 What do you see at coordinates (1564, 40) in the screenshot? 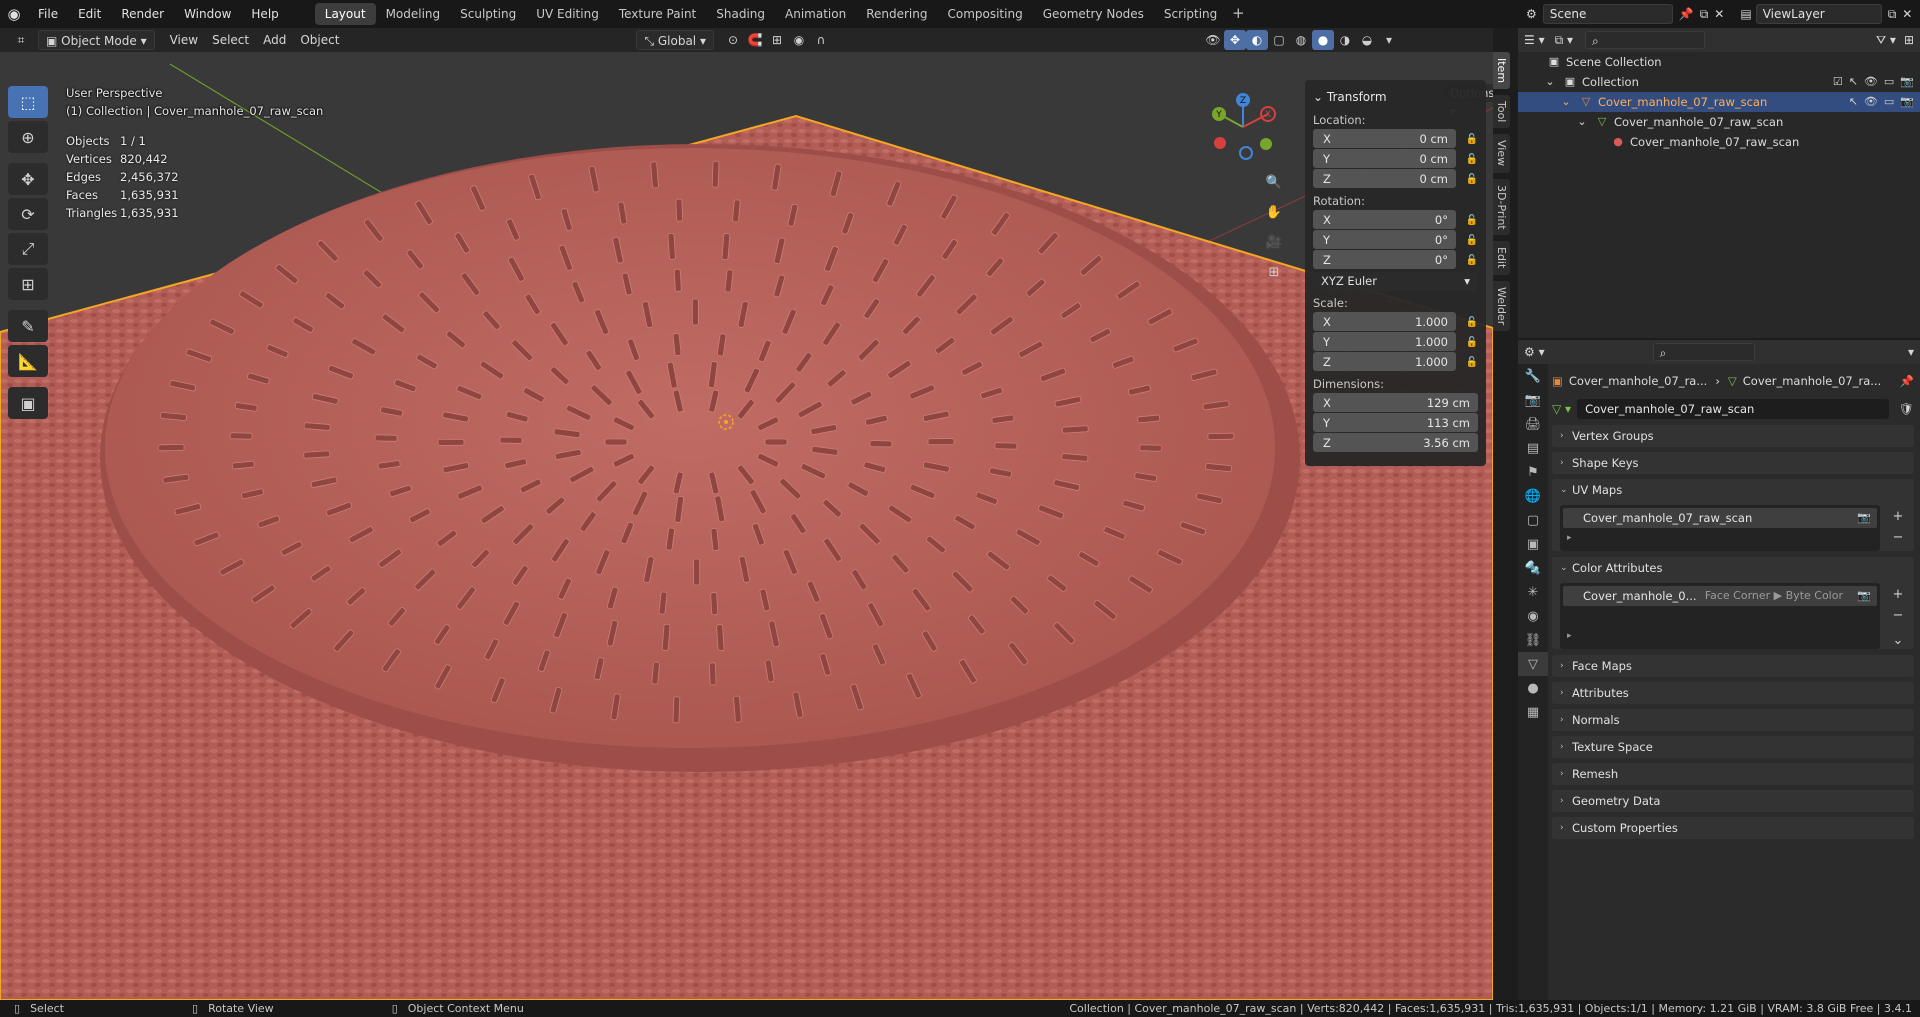
I see `outliner-filter-view-icon: ⧉ ▾` at bounding box center [1564, 40].